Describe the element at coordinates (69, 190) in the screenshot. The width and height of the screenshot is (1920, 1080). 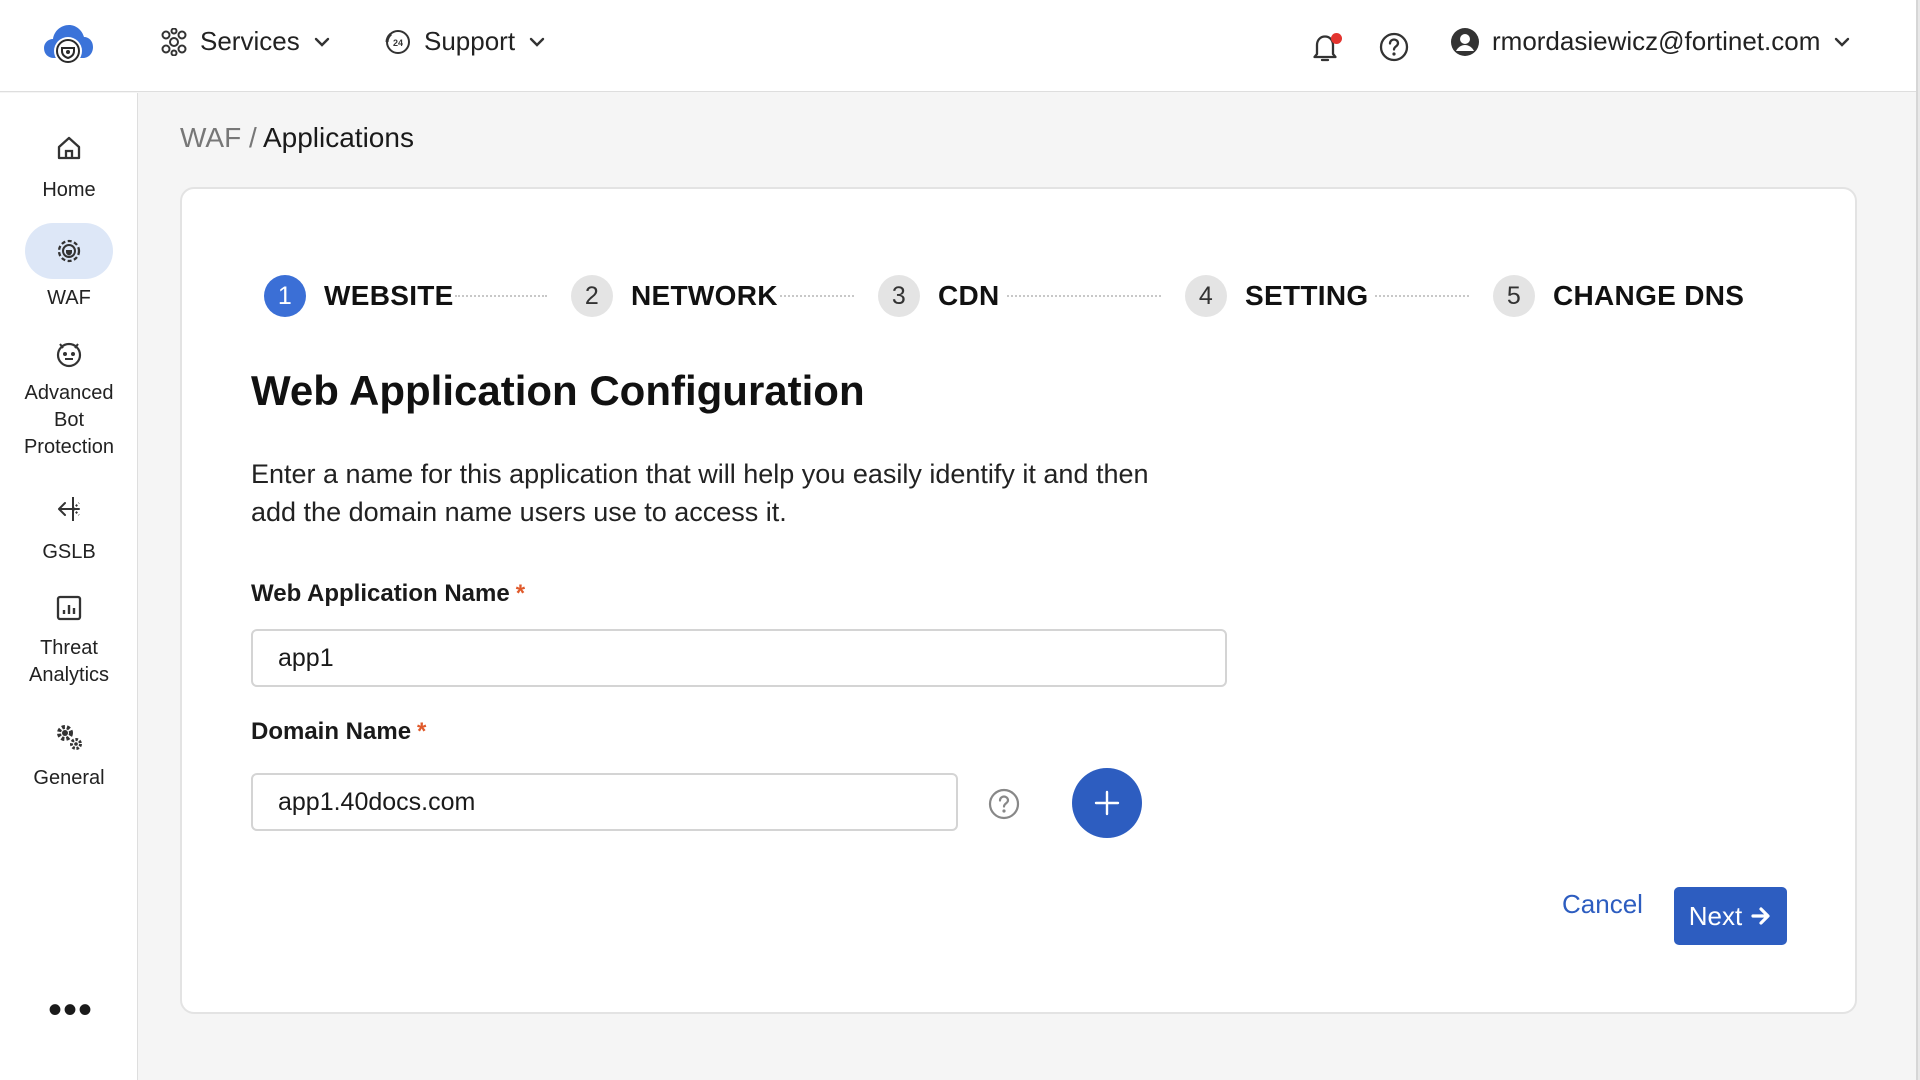
I see `sidebar-item-label: Home` at that location.